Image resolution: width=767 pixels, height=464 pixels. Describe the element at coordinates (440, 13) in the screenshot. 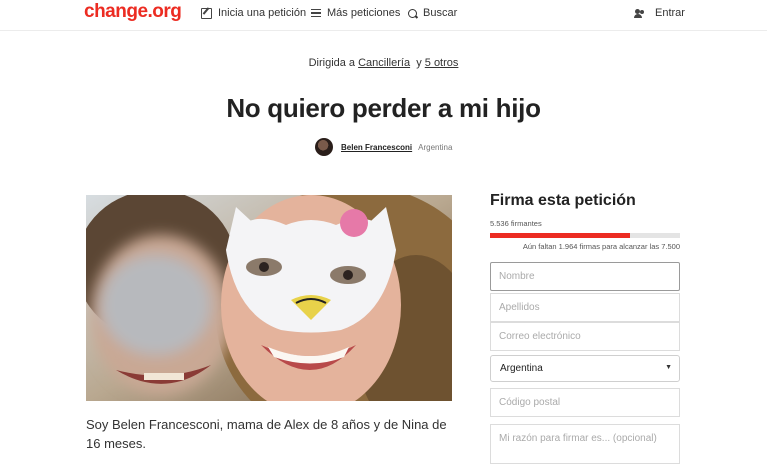

I see `nav-search-label: Buscar` at that location.